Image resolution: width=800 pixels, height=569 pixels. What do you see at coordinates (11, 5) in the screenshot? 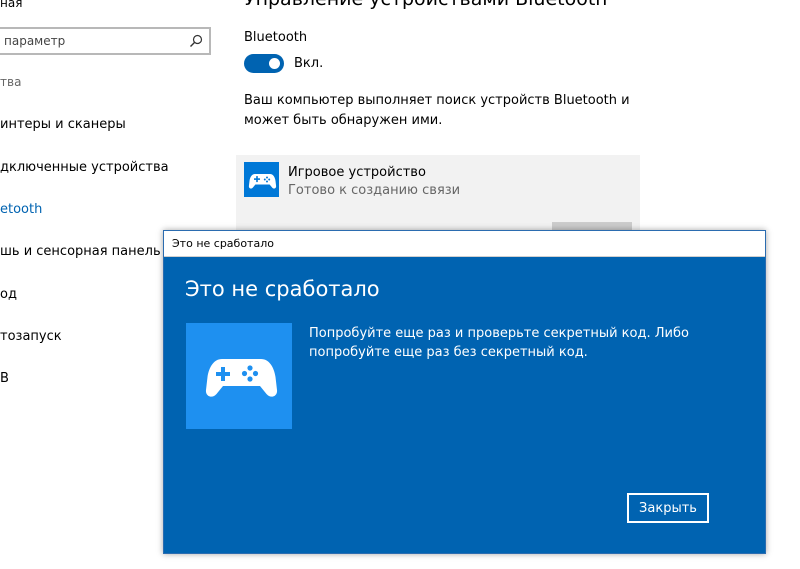
I see `sidebar-header: ная` at bounding box center [11, 5].